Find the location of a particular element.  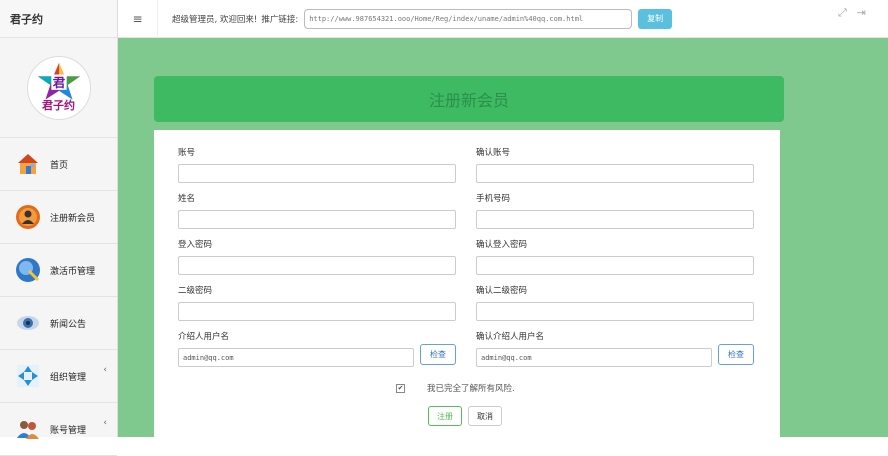

logo-area: 君 君子约 is located at coordinates (58, 88).